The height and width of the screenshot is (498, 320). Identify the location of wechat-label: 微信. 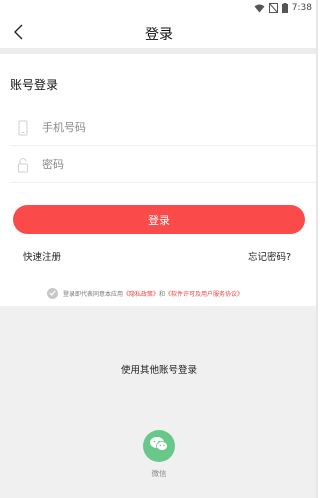
(159, 473).